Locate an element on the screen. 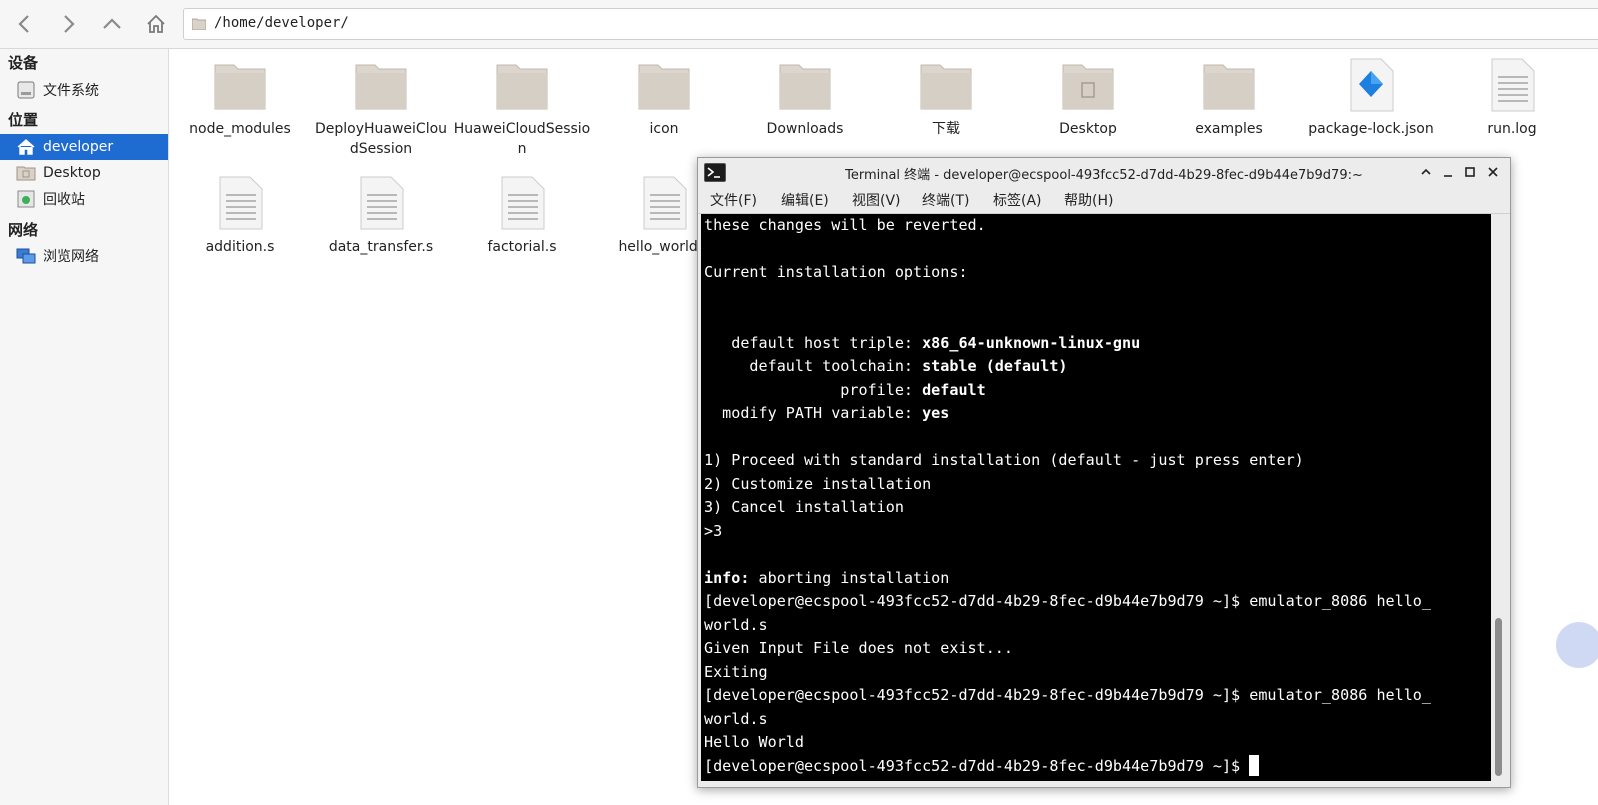  network-icon is located at coordinates (26, 256).